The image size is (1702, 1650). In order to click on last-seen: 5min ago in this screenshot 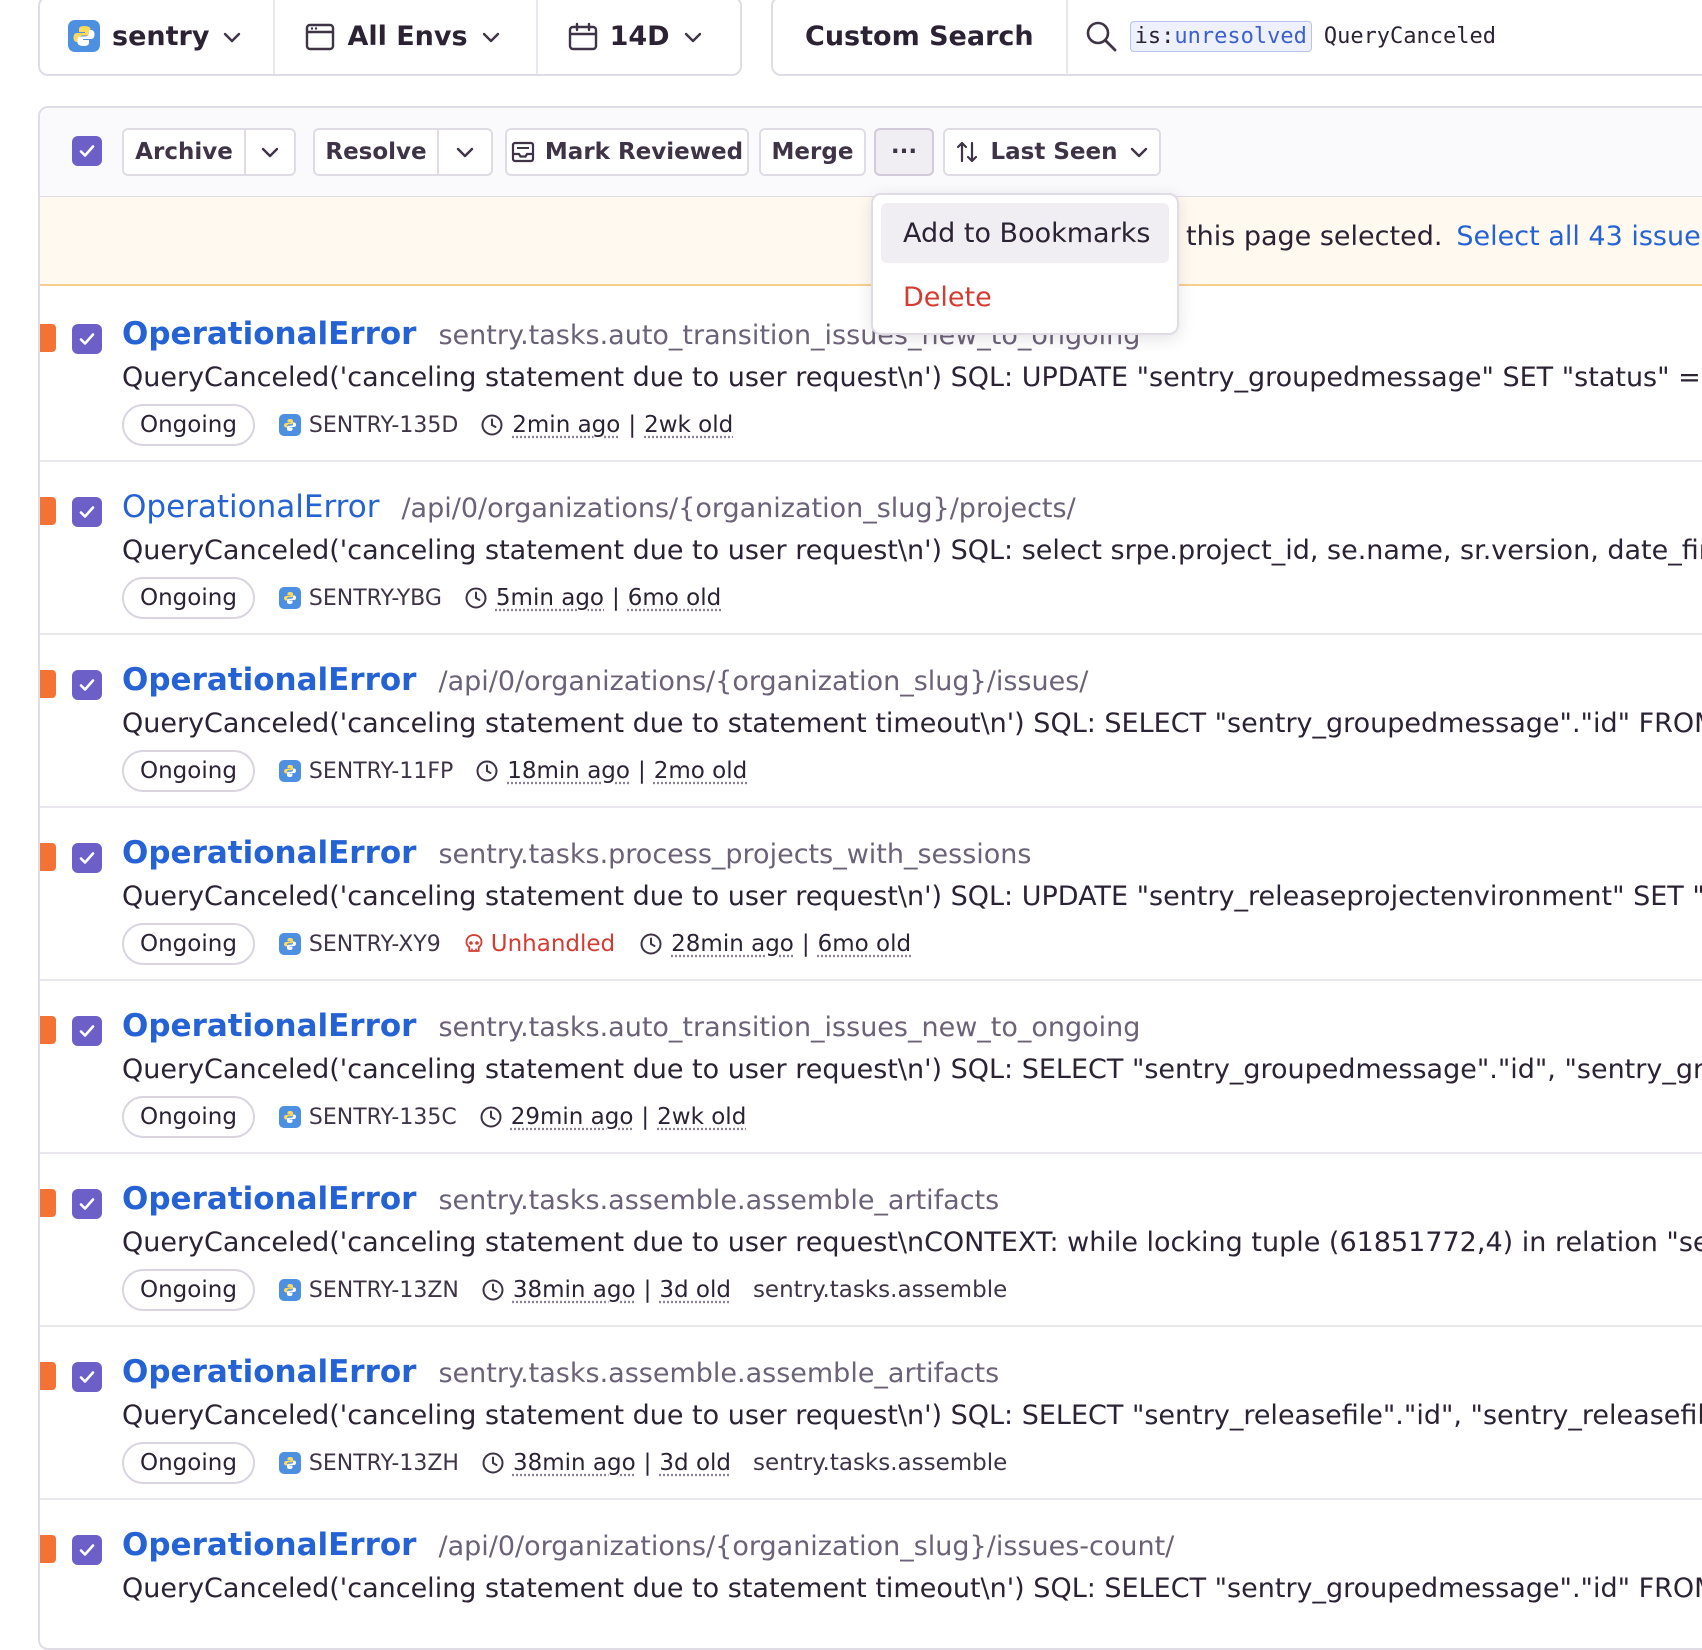, I will do `click(550, 598)`.